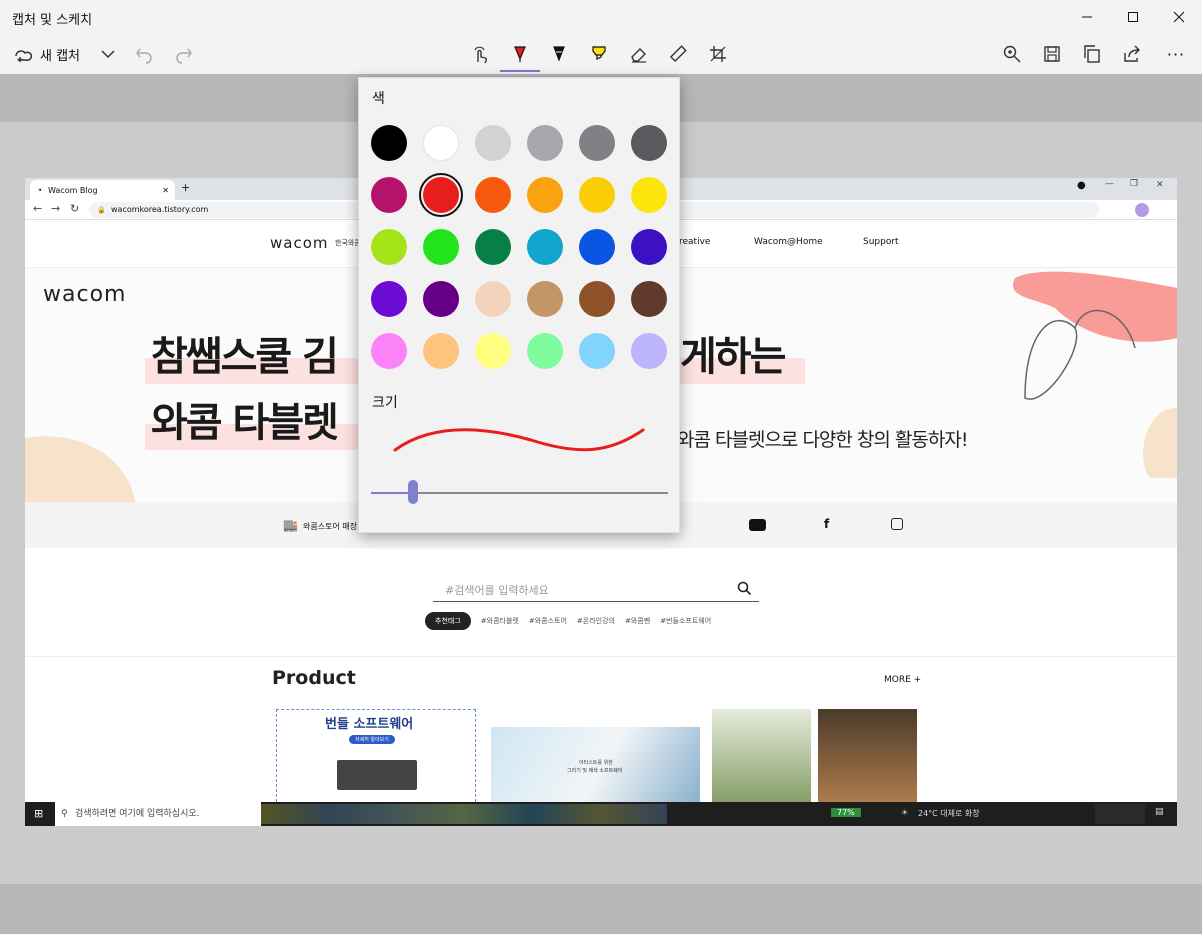 Image resolution: width=1202 pixels, height=934 pixels. Describe the element at coordinates (39, 813) in the screenshot. I see `windows-start-icon: ⊞` at that location.